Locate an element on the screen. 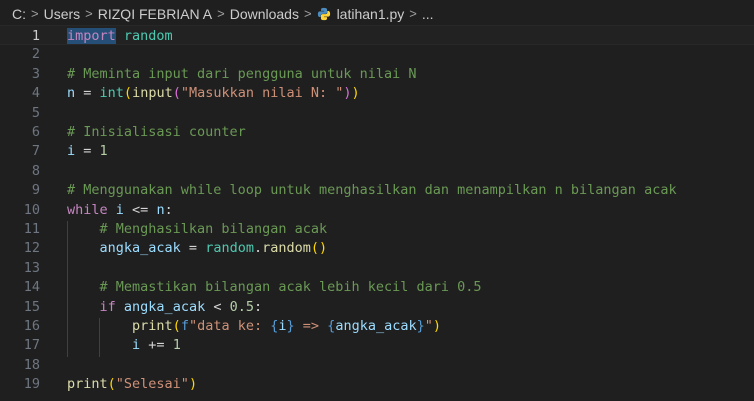 The image size is (754, 401). code-text: # Inisialisasi counter is located at coordinates (156, 132).